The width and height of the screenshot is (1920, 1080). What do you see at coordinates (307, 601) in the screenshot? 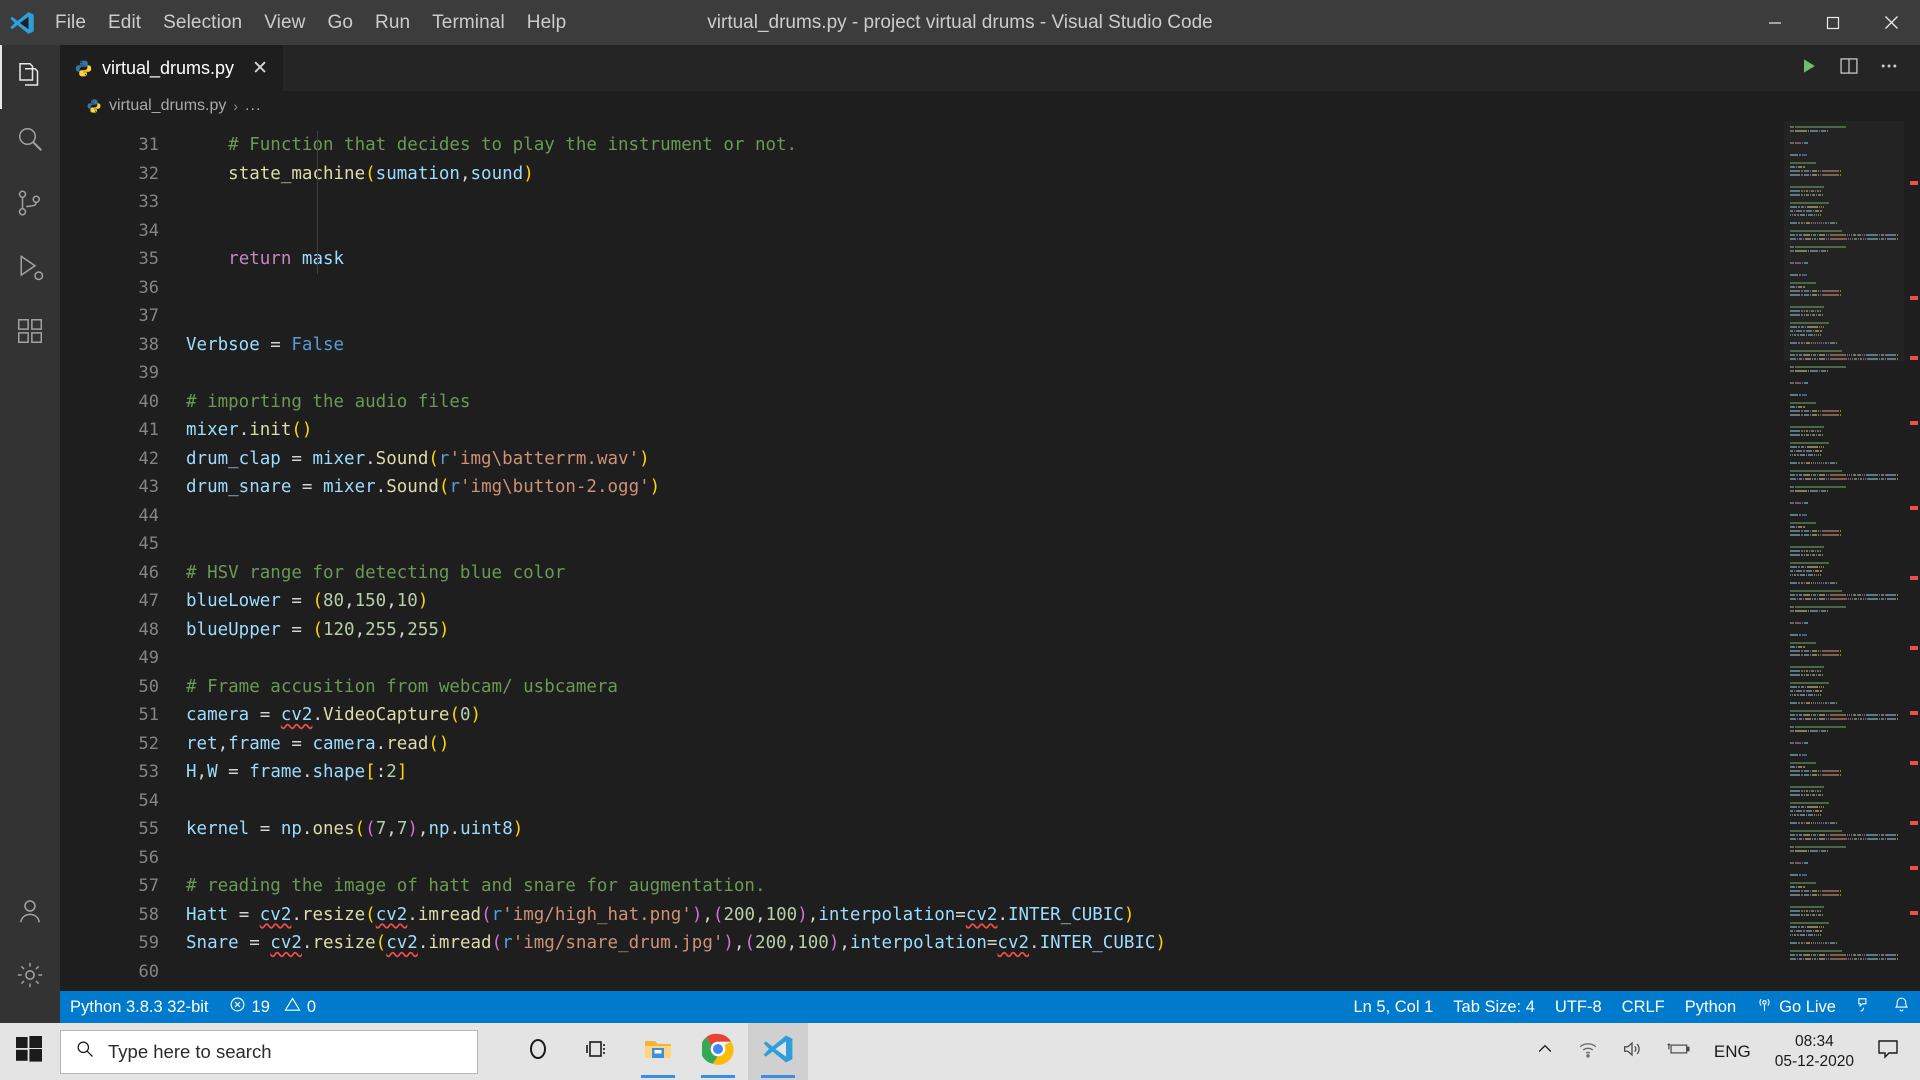
I see `code-line-text: blueLower = (80,150,10)` at bounding box center [307, 601].